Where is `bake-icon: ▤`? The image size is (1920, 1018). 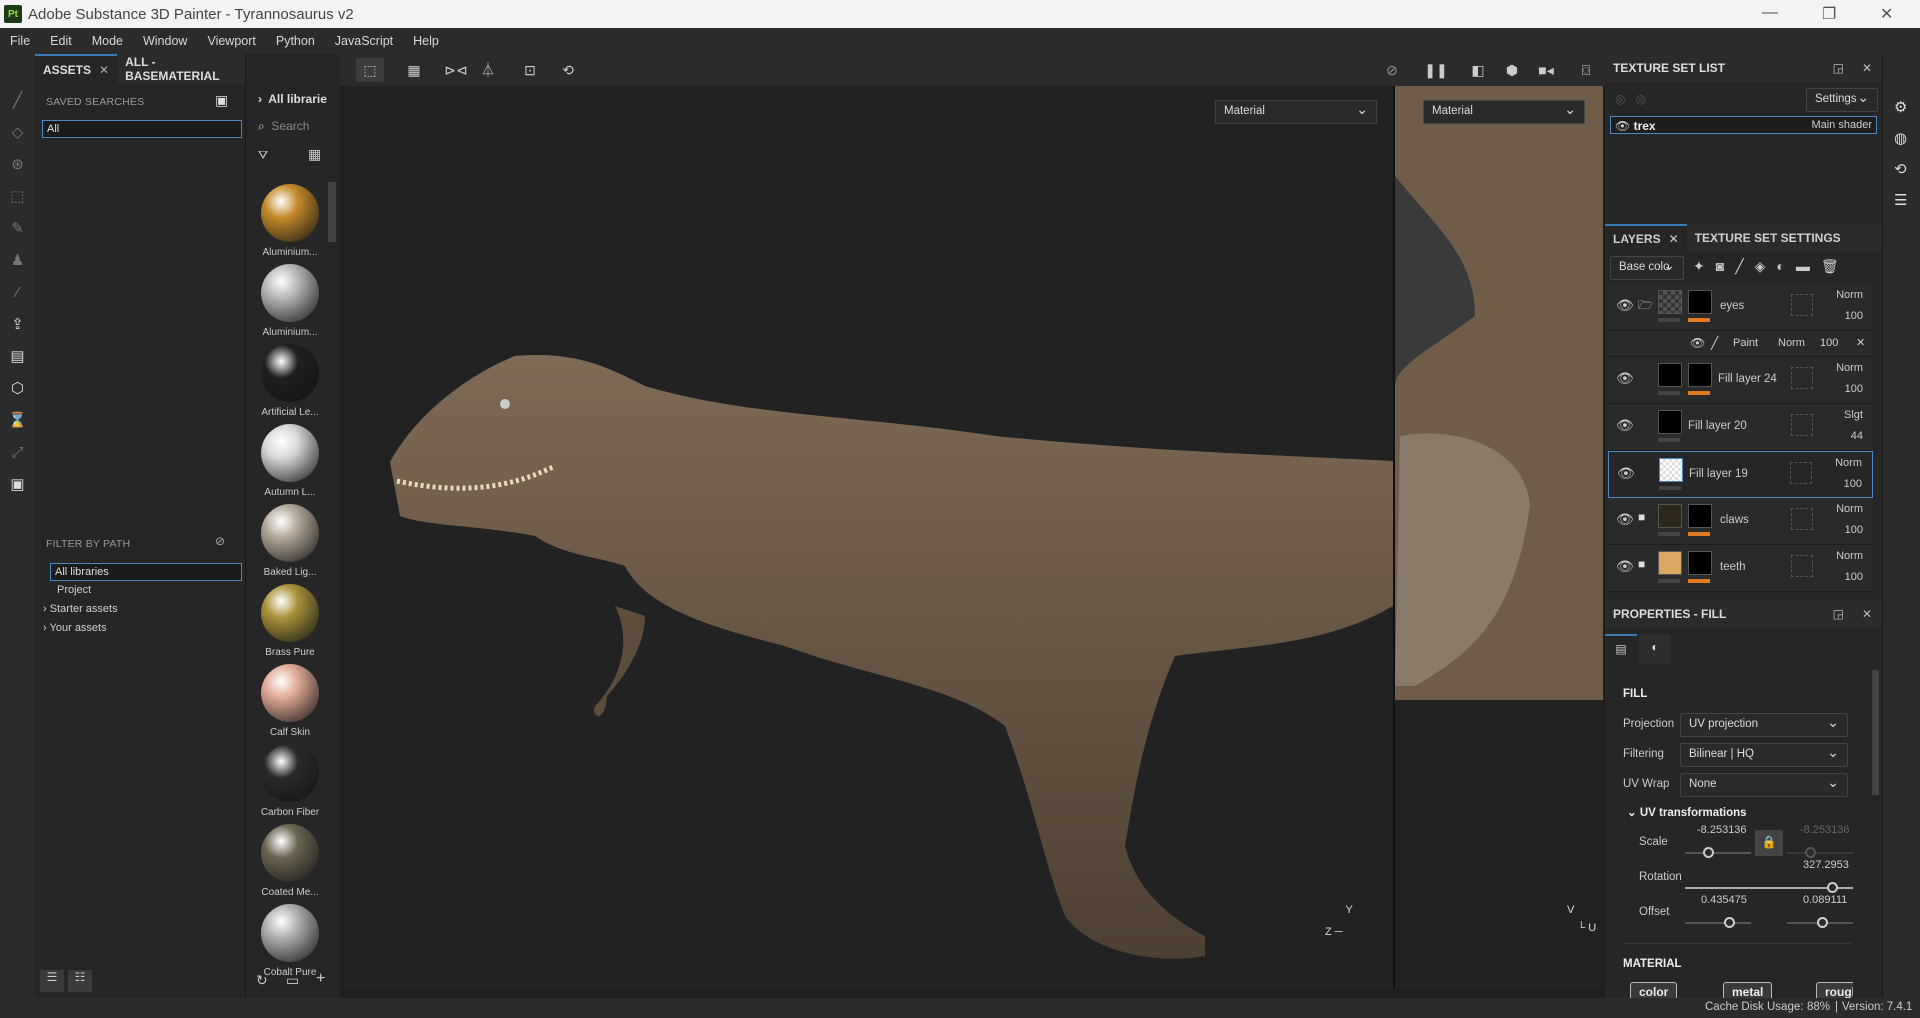
bake-icon: ▤ is located at coordinates (17, 356).